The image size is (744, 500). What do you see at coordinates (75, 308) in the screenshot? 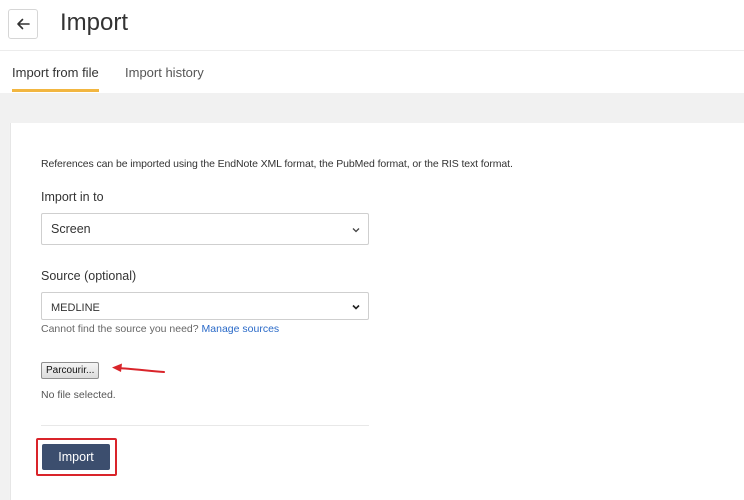
I see `source-value: MEDLINE` at bounding box center [75, 308].